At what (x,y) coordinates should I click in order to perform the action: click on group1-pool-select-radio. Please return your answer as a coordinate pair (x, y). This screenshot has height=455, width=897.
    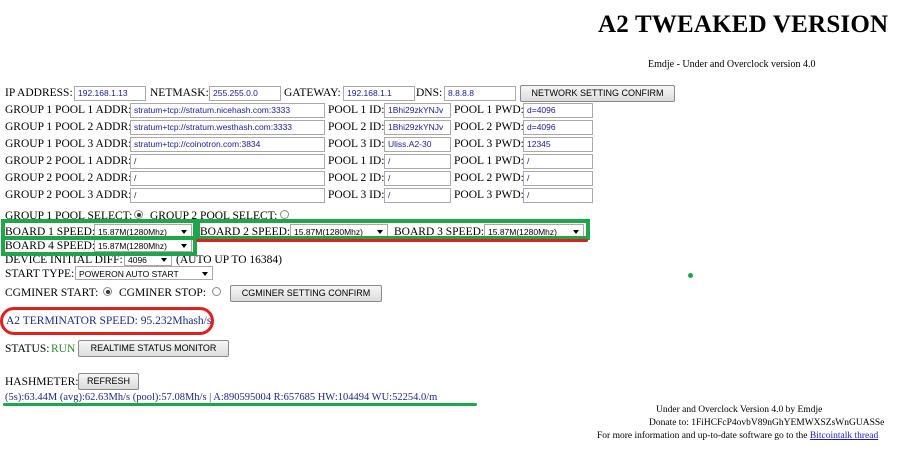
    Looking at the image, I should click on (138, 214).